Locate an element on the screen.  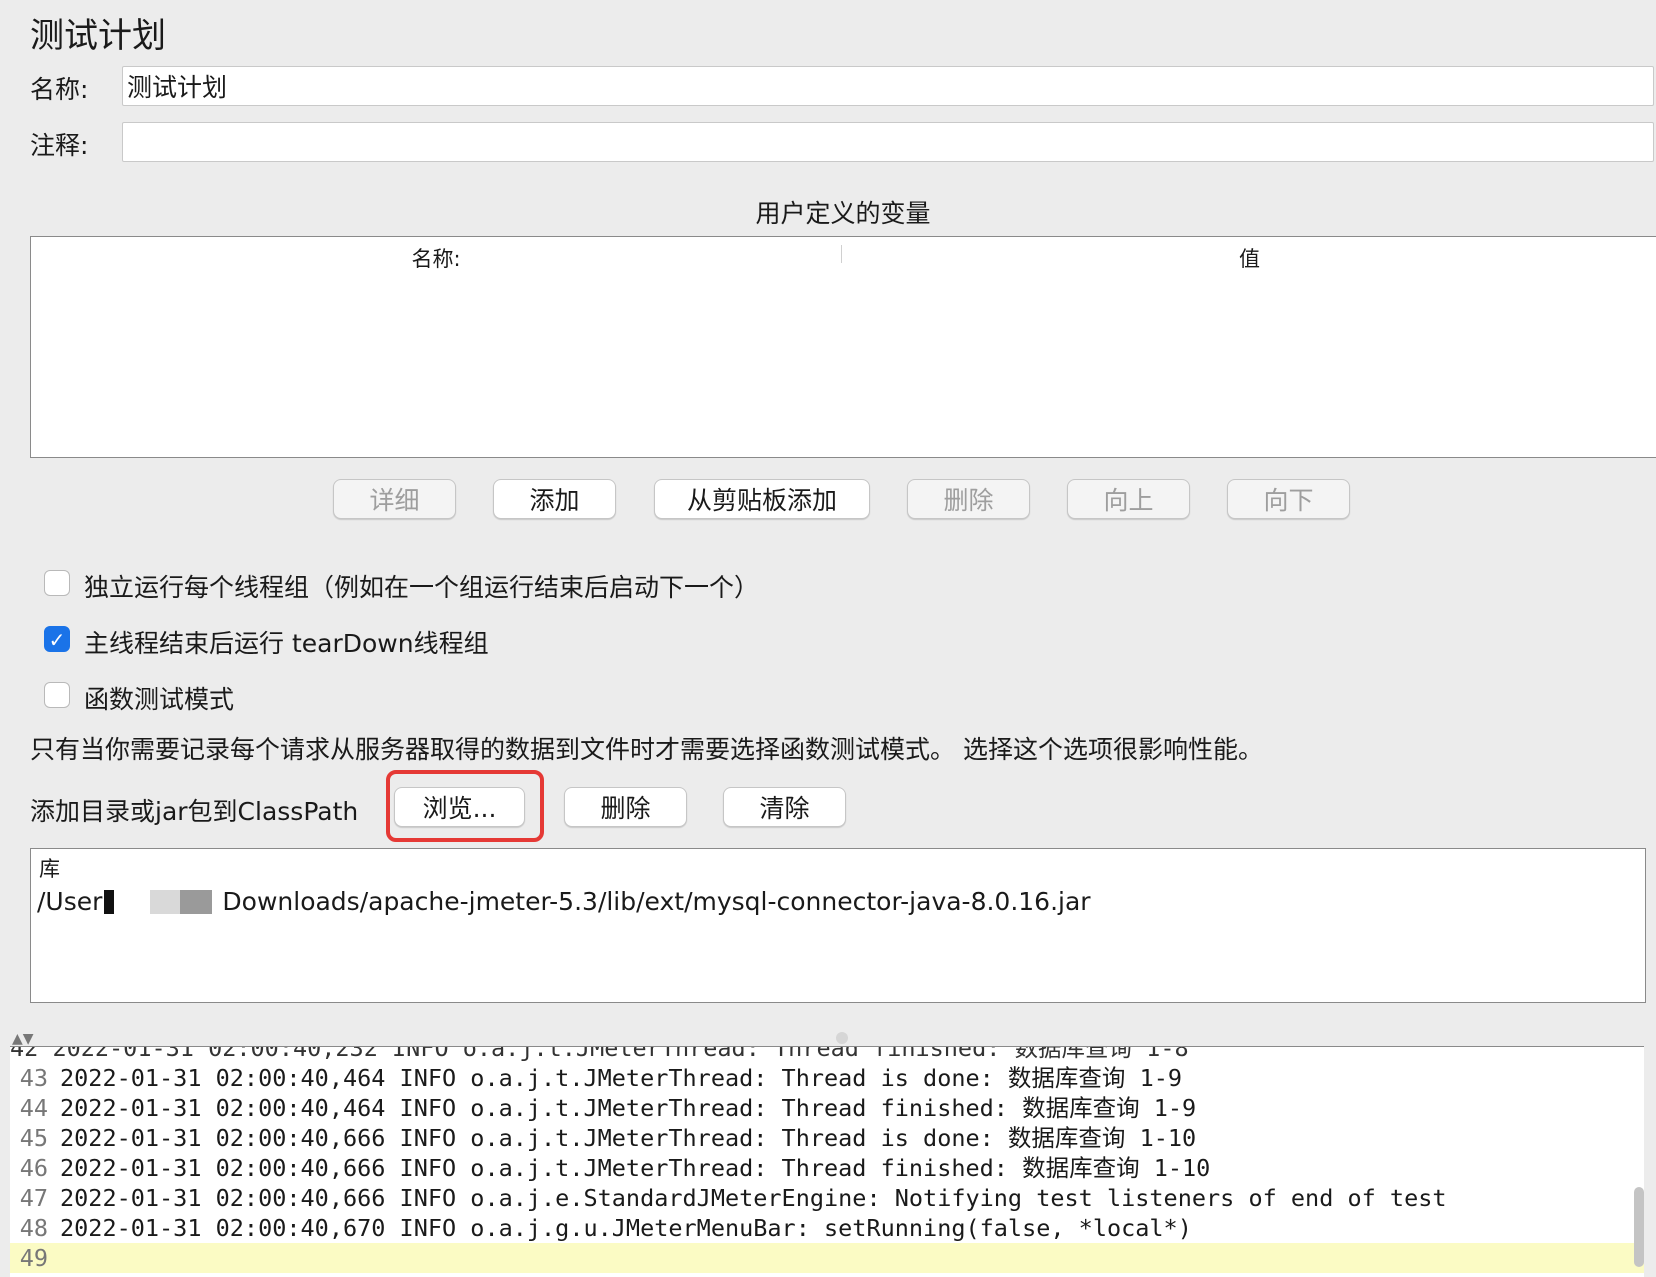
variables-section-title: 用户定义的变量 is located at coordinates (843, 213).